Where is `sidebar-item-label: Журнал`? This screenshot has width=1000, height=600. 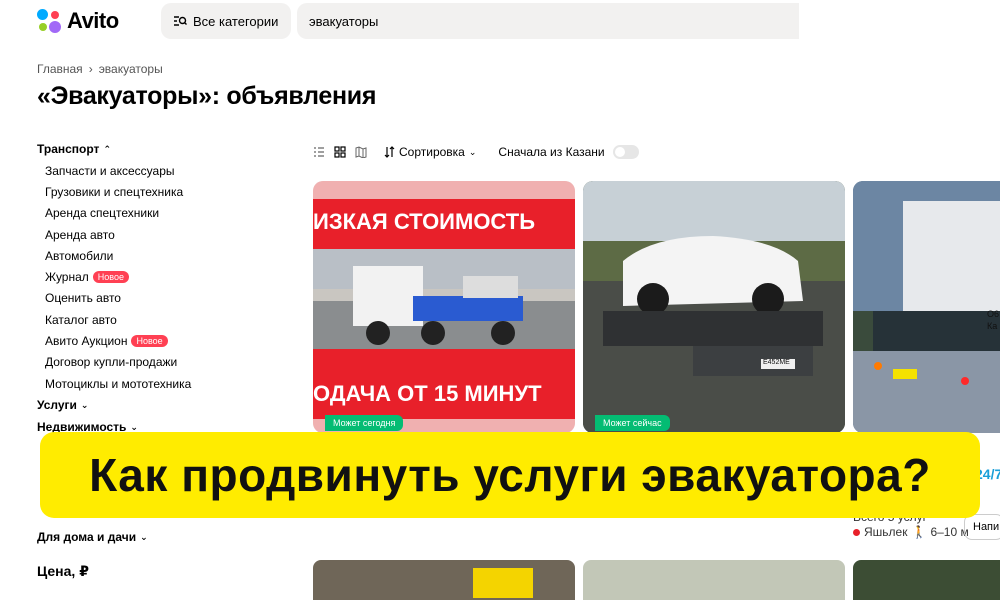
sidebar-item-label: Журнал is located at coordinates (67, 277).